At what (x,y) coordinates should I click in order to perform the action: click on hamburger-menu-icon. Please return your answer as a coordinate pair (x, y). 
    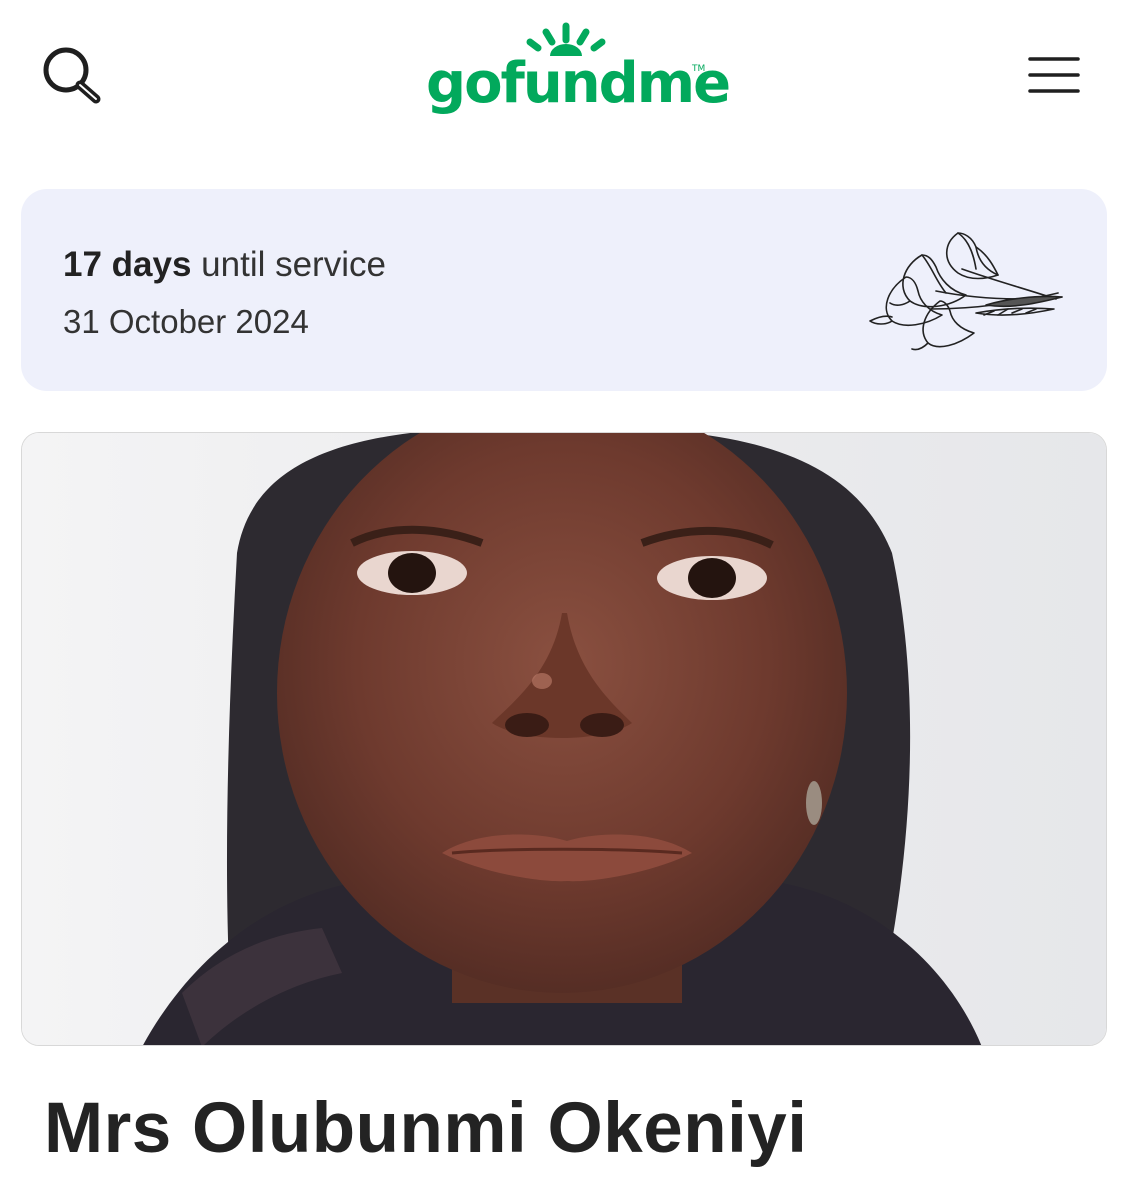
    Looking at the image, I should click on (1054, 75).